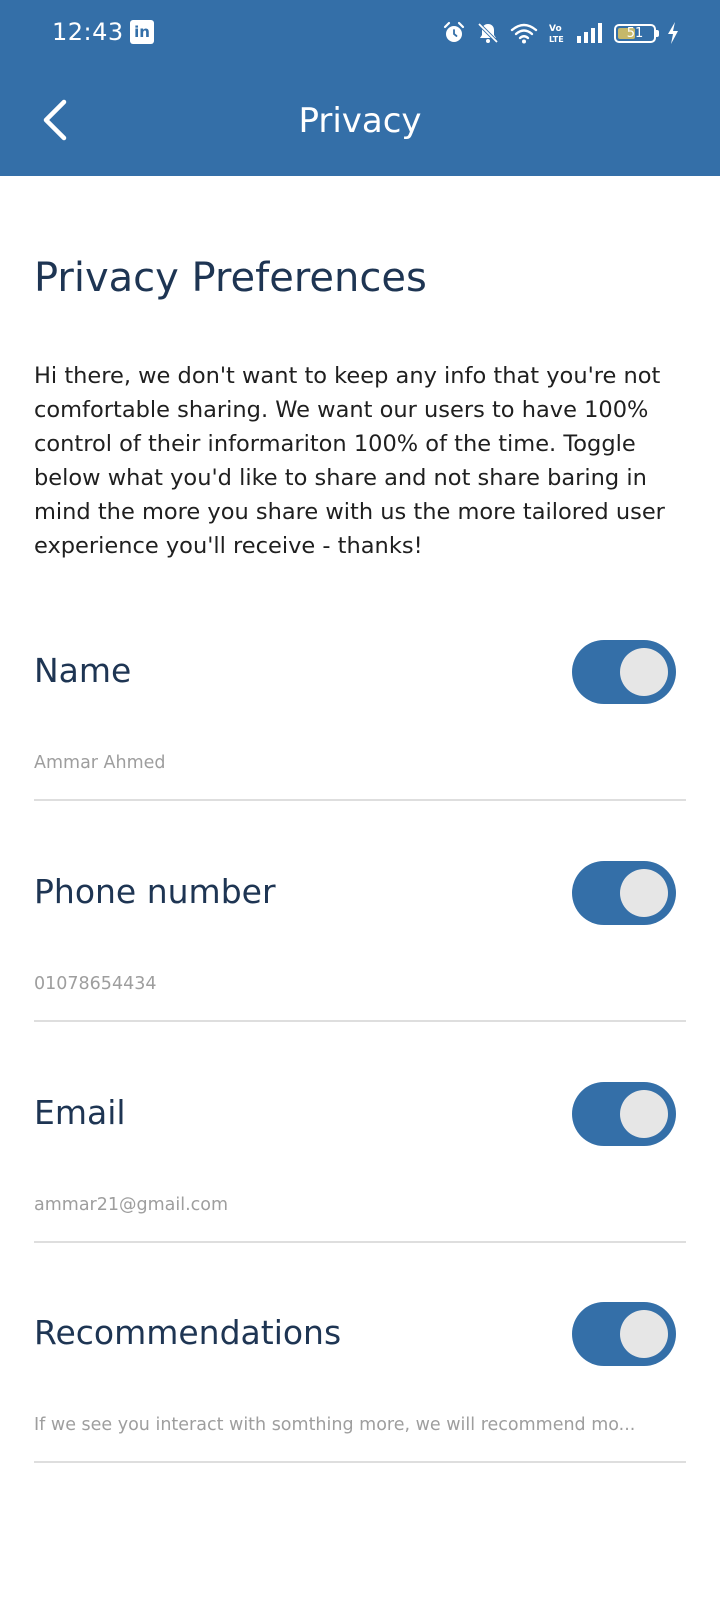 The height and width of the screenshot is (1612, 720). I want to click on preference-value: 01078654434, so click(95, 984).